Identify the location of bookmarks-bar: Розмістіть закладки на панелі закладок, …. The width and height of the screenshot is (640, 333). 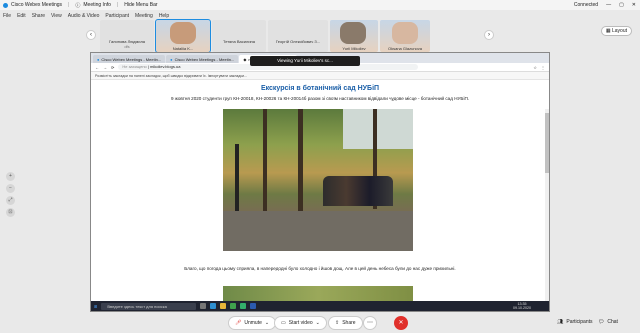
(320, 76).